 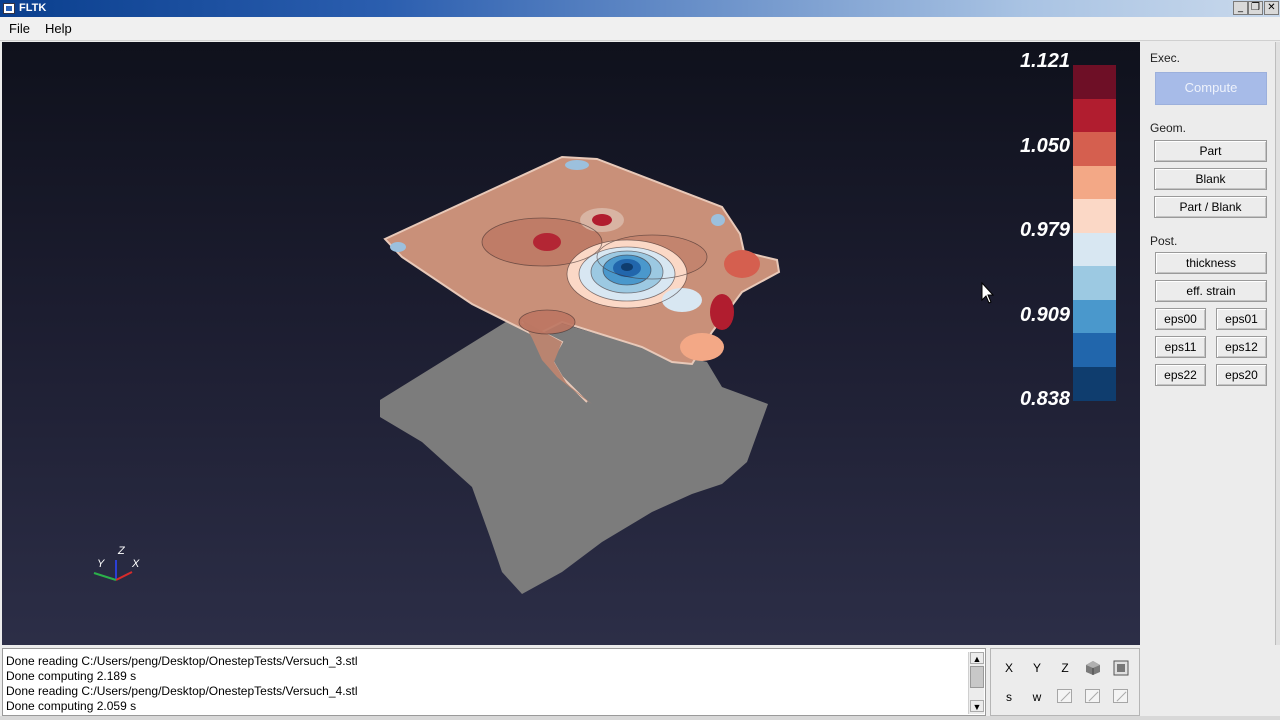 I want to click on title-bar: FLTK _ ❐ ✕, so click(x=640, y=8).